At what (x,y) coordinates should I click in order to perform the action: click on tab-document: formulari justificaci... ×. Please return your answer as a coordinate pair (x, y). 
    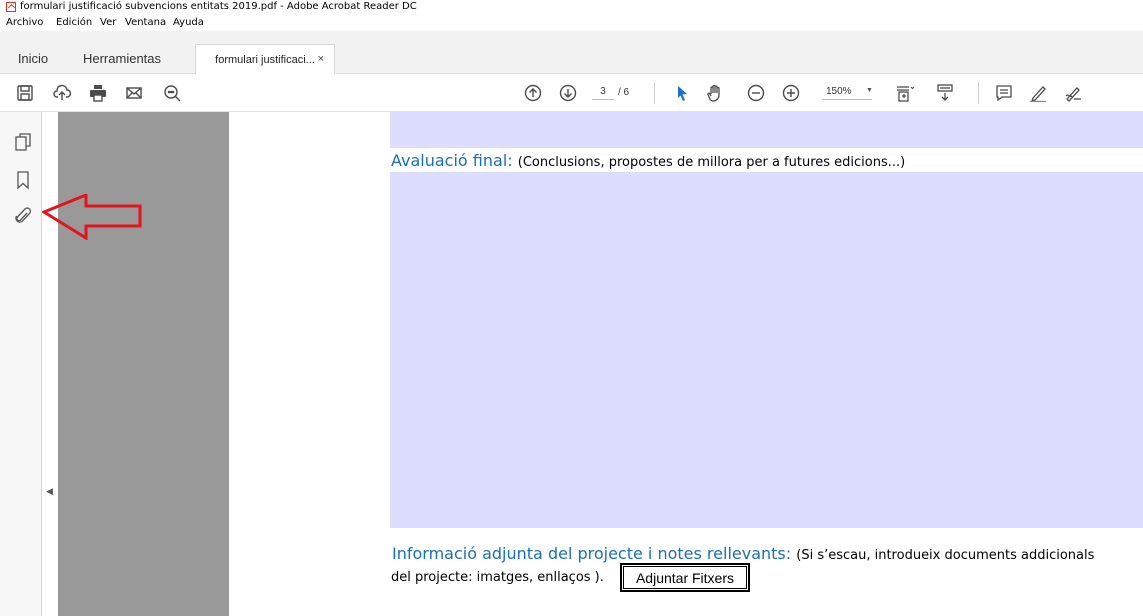
    Looking at the image, I should click on (265, 59).